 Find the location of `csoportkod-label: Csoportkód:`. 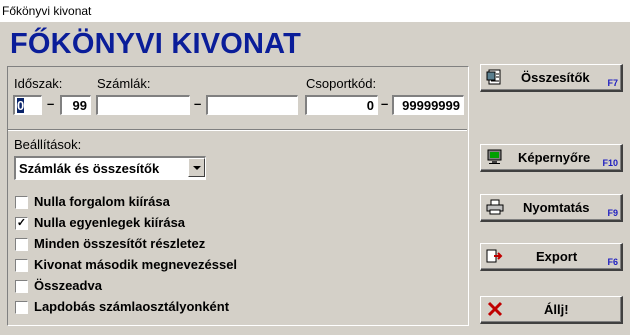

csoportkod-label: Csoportkód: is located at coordinates (341, 83).